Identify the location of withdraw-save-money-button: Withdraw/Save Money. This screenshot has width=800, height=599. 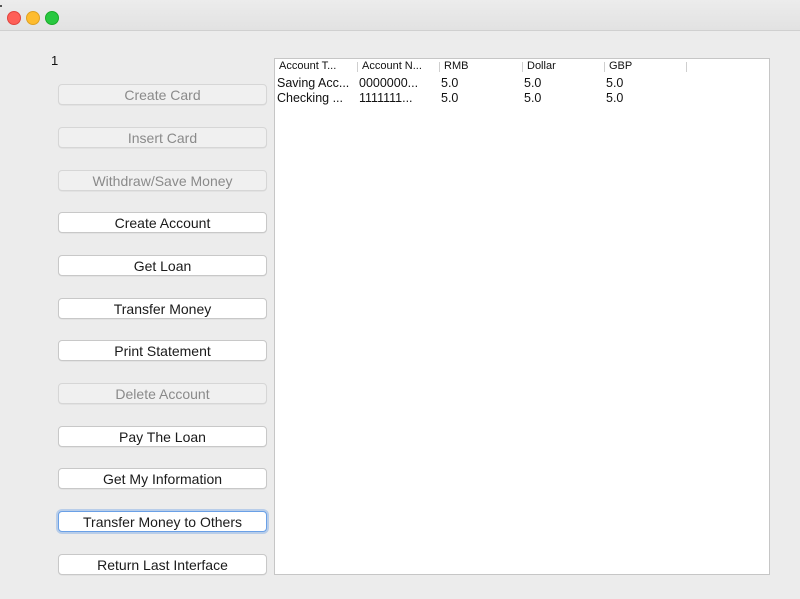
(162, 180).